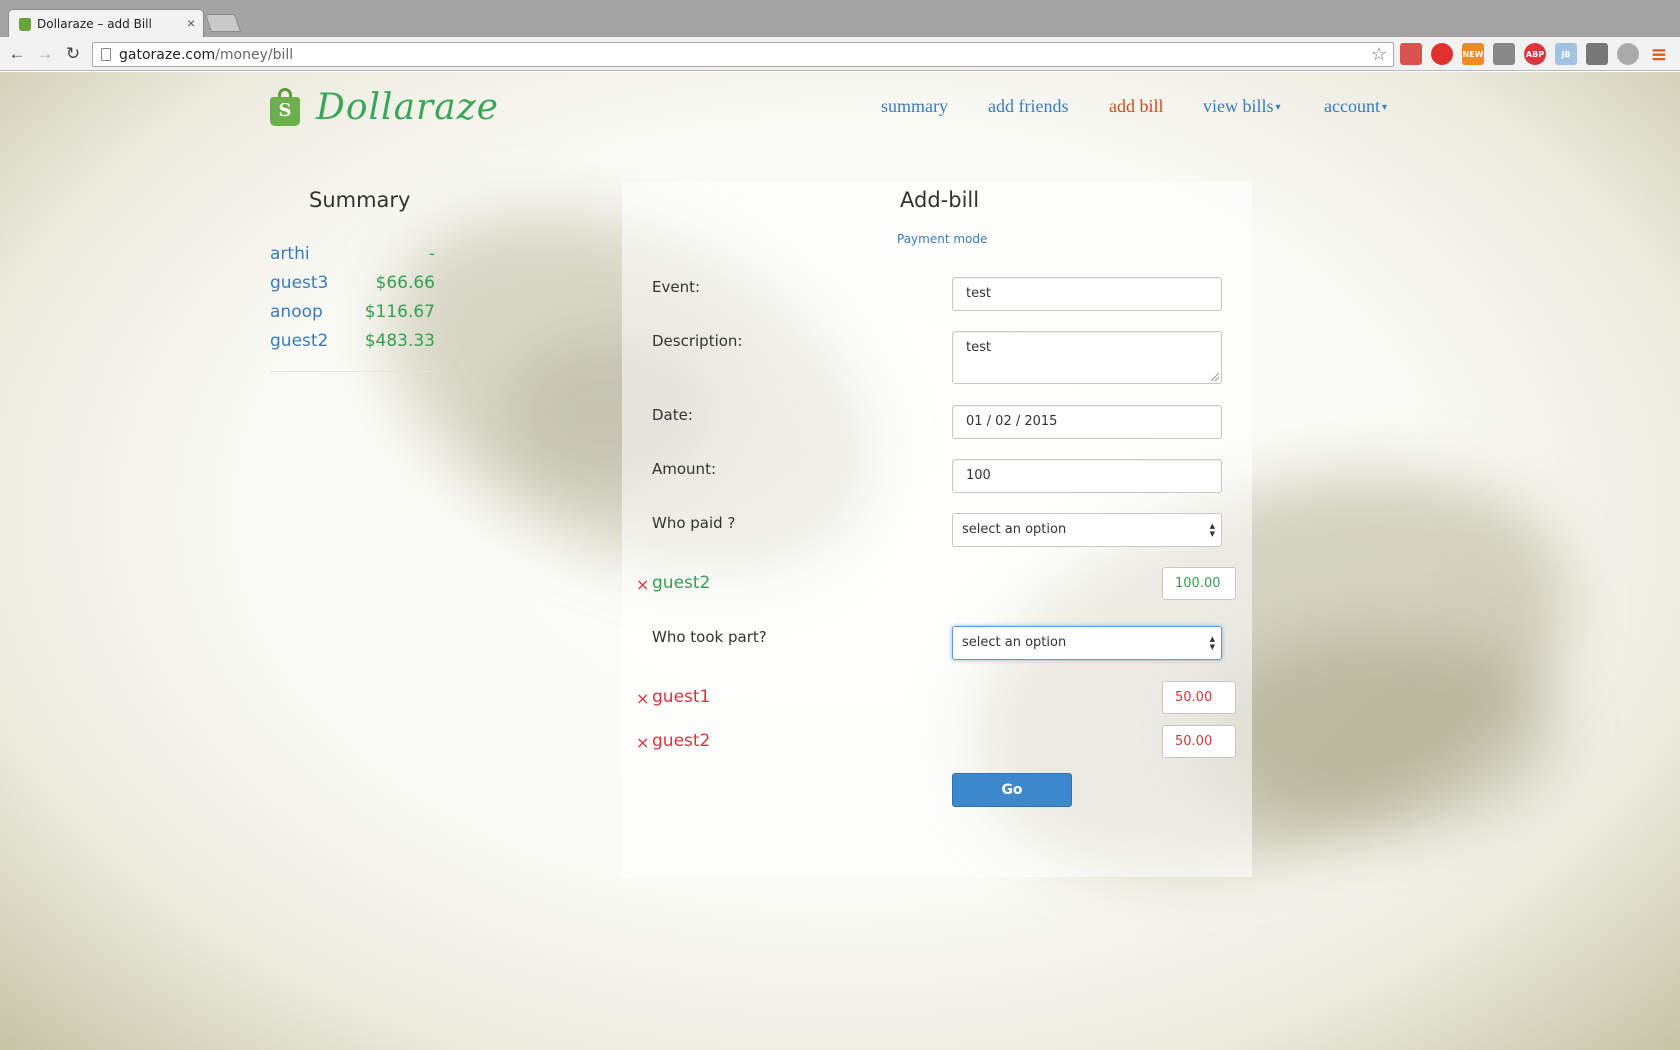  I want to click on summary-divider, so click(352, 371).